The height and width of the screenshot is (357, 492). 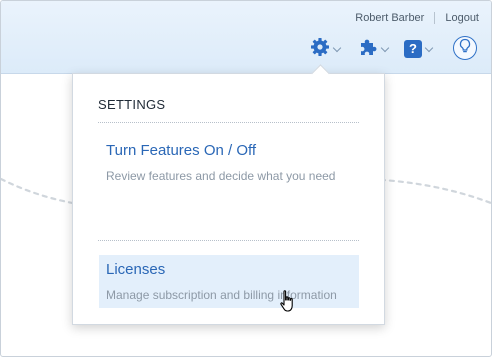 What do you see at coordinates (136, 269) in the screenshot?
I see `menu-item-label: Licenses` at bounding box center [136, 269].